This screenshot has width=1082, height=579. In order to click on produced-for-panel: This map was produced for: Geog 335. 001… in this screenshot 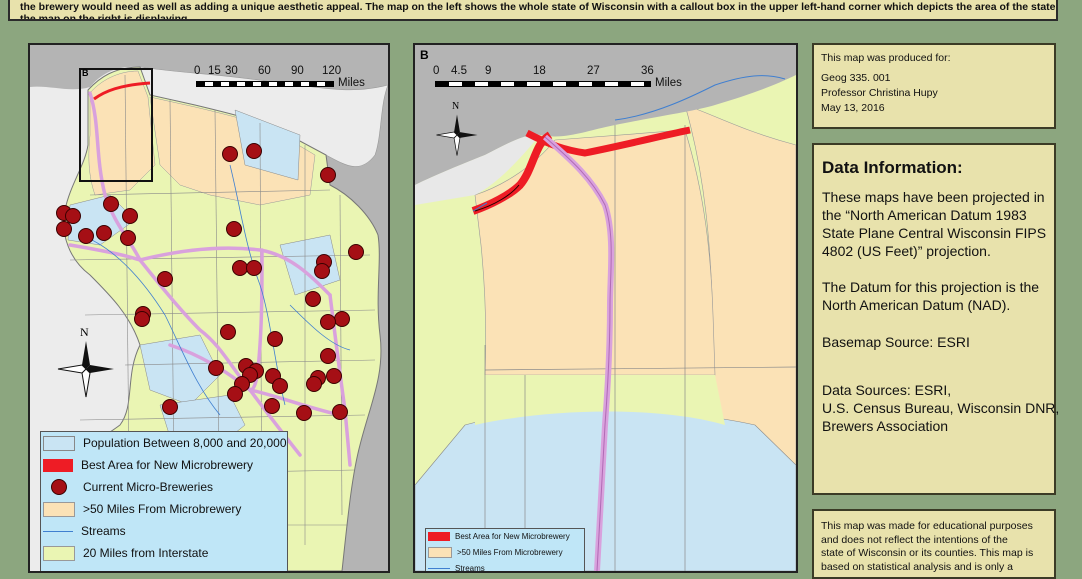, I will do `click(934, 86)`.